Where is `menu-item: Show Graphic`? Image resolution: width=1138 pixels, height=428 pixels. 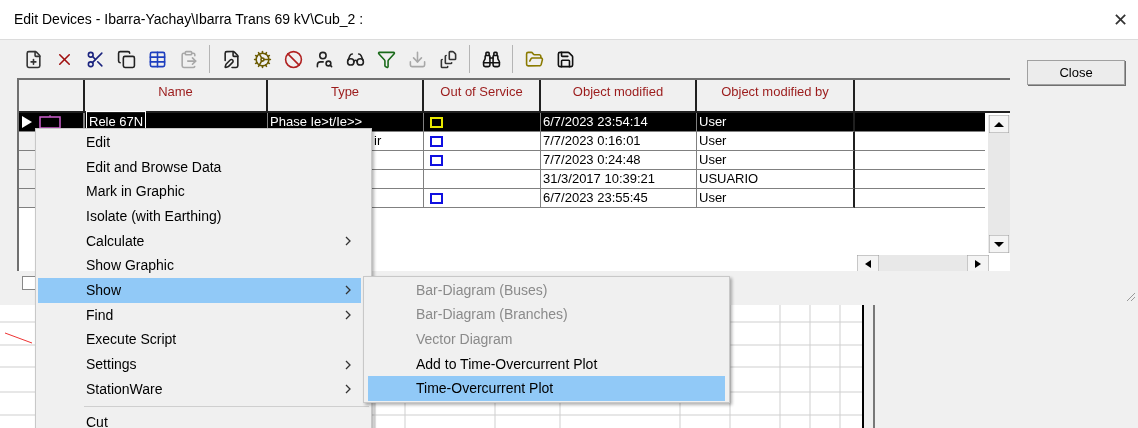 menu-item: Show Graphic is located at coordinates (199, 266).